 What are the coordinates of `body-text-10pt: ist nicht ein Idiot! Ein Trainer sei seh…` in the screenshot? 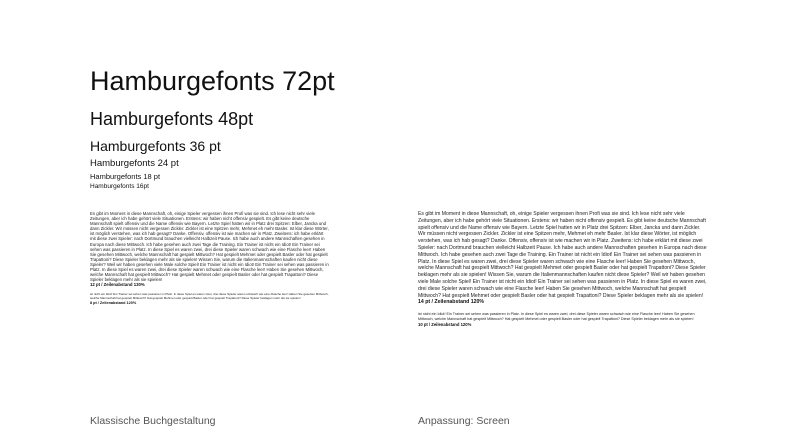 It's located at (556, 317).